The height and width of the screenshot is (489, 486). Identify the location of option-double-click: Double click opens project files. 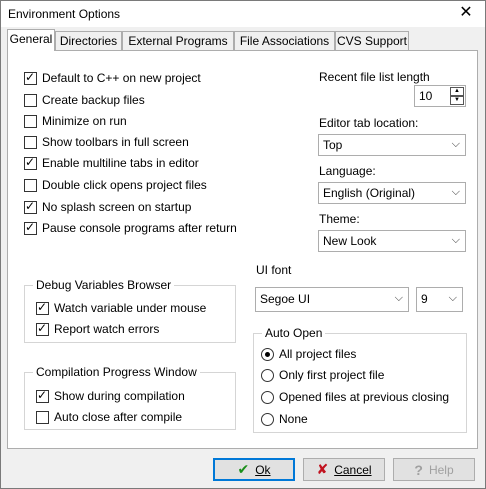
(115, 185).